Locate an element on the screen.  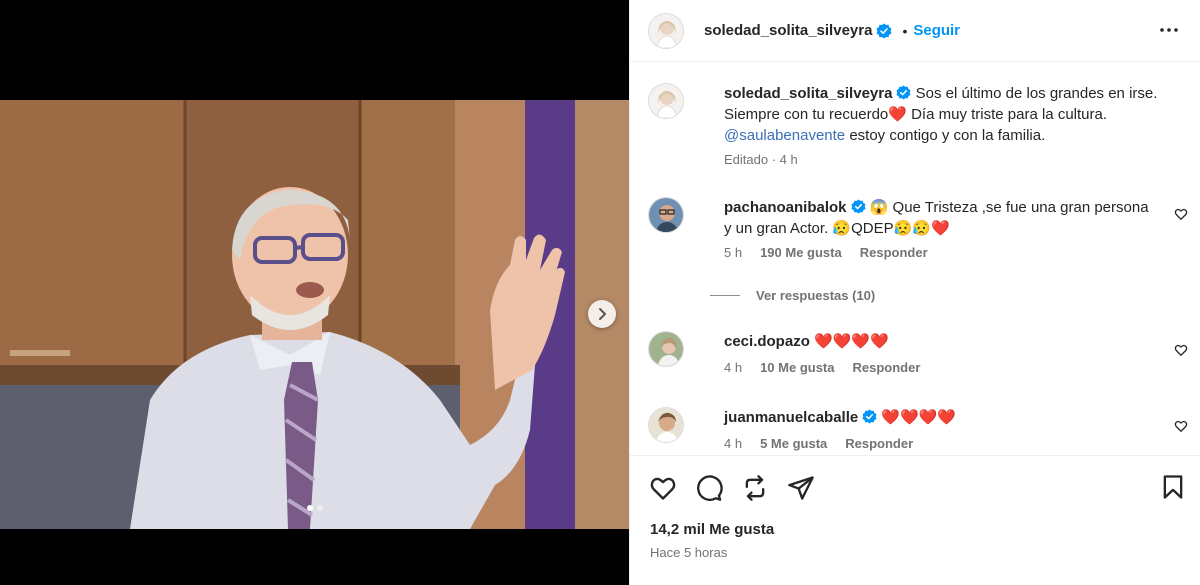
comment-button is located at coordinates (709, 488).